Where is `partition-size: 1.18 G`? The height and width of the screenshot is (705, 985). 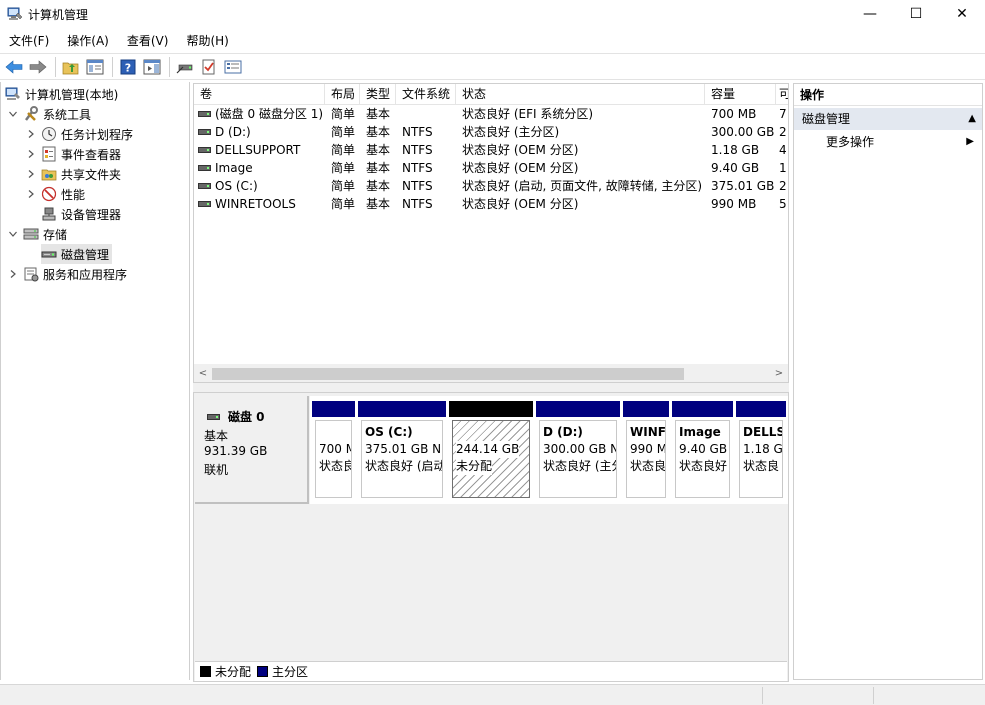 partition-size: 1.18 G is located at coordinates (763, 449).